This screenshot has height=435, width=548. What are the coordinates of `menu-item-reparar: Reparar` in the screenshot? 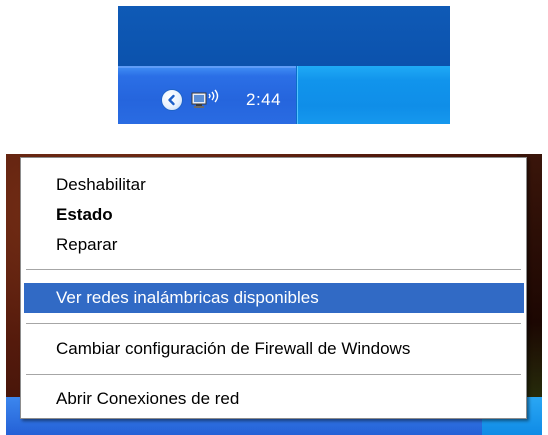 It's located at (274, 245).